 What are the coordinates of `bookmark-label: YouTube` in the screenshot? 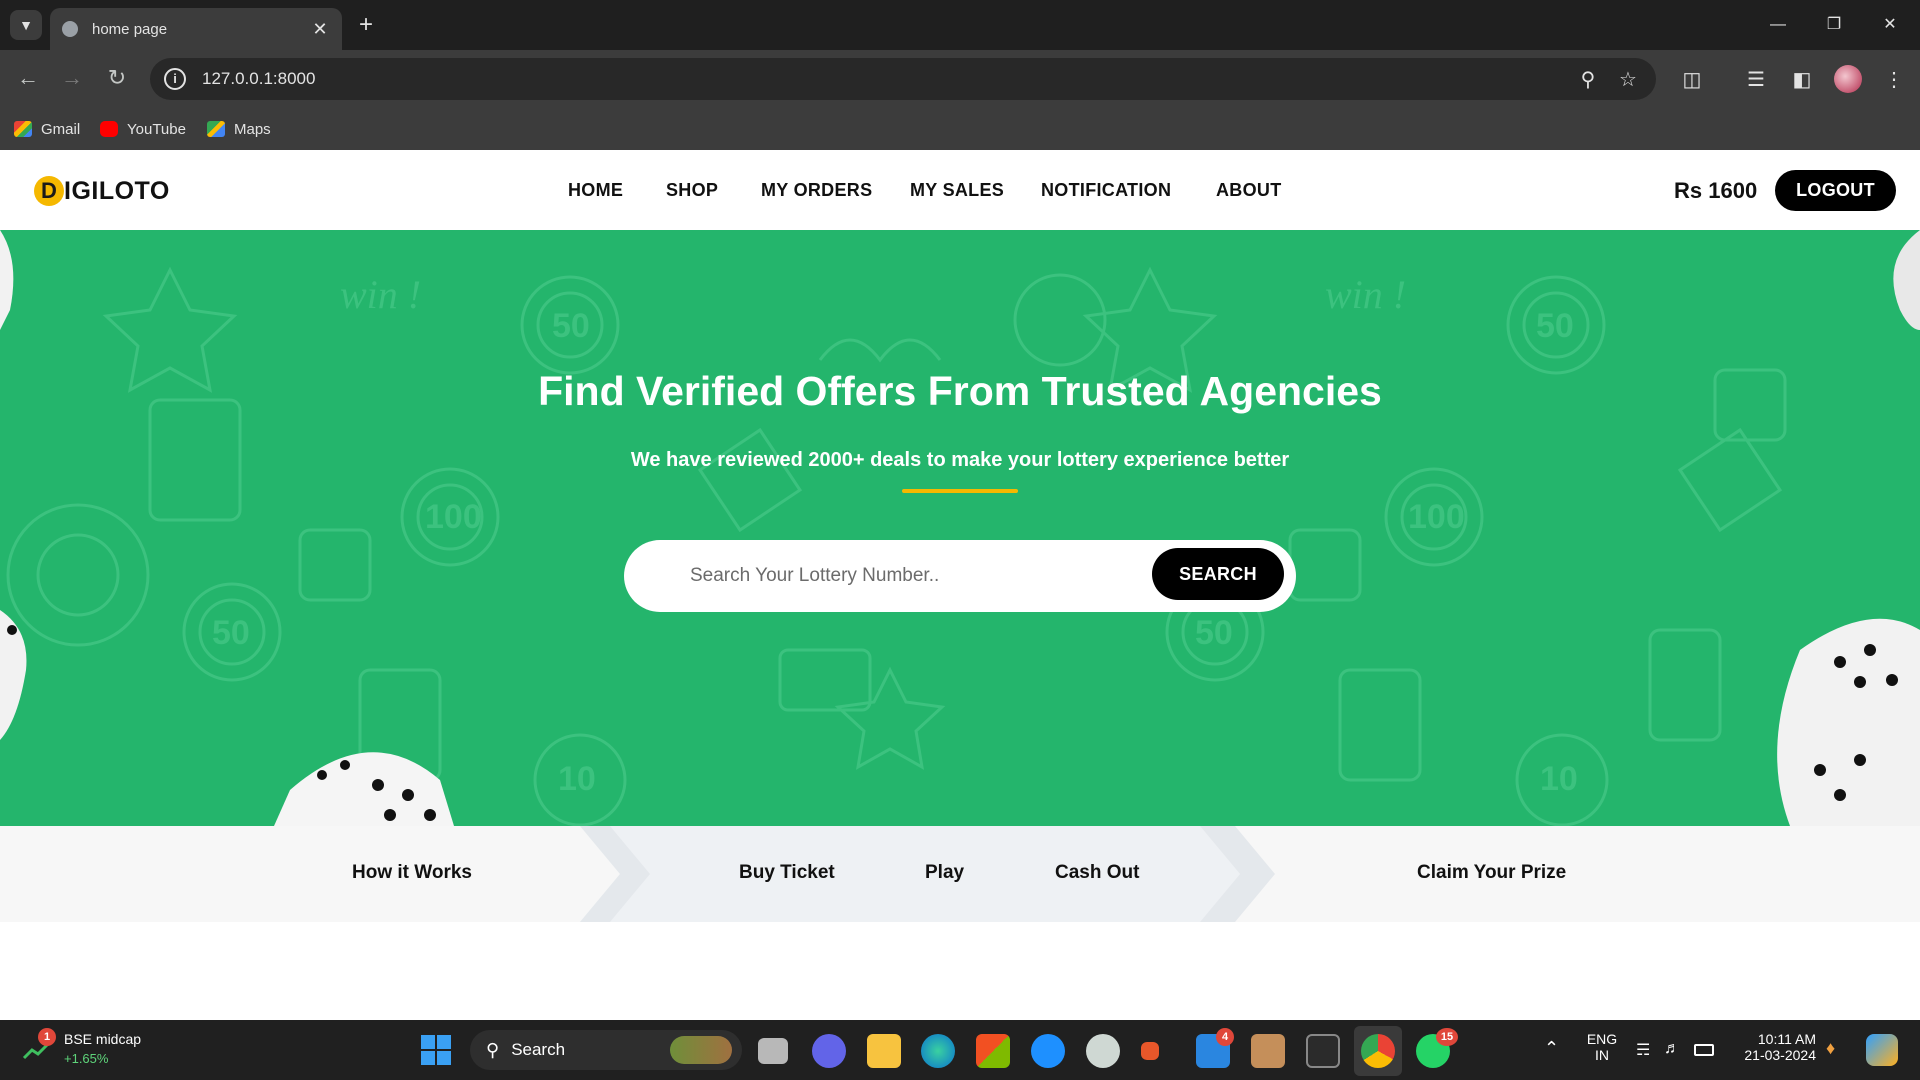 It's located at (156, 129).